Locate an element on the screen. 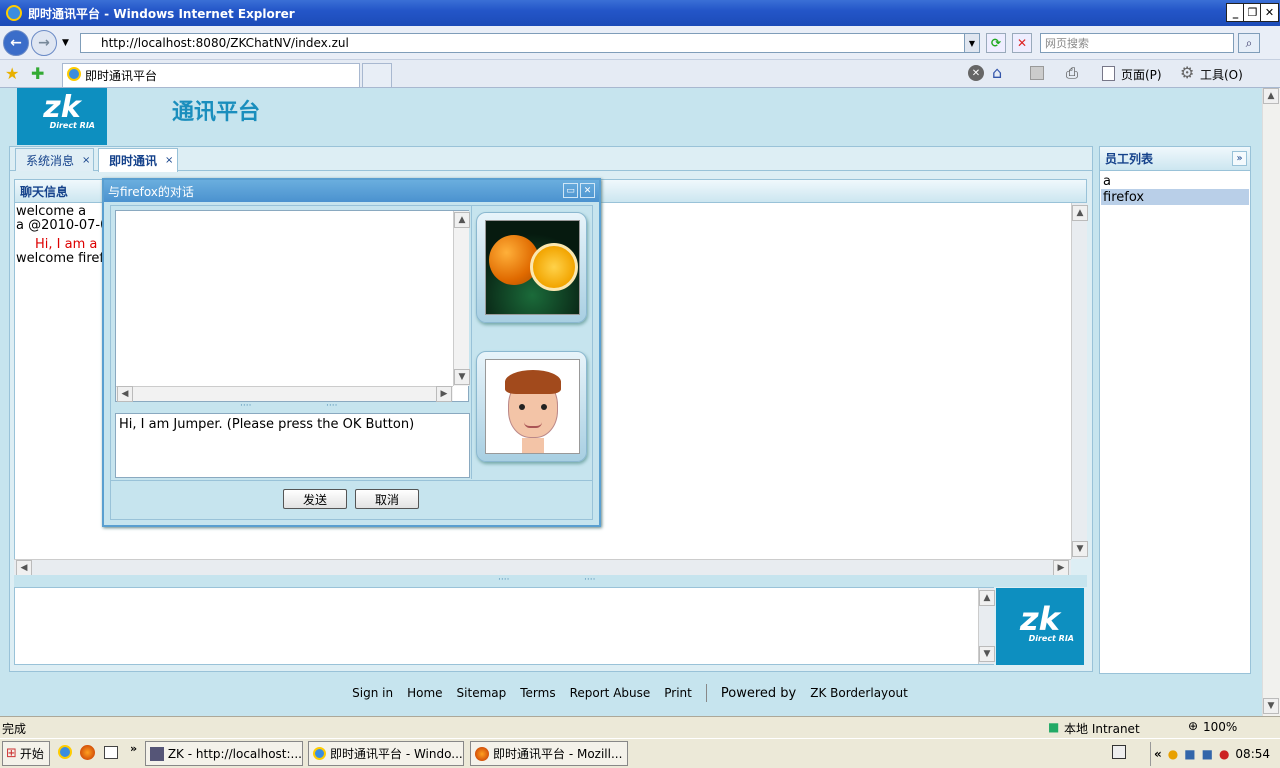  status-bar: 完成 ■ 本地 Intranet ⊕ 100% is located at coordinates (640, 727).